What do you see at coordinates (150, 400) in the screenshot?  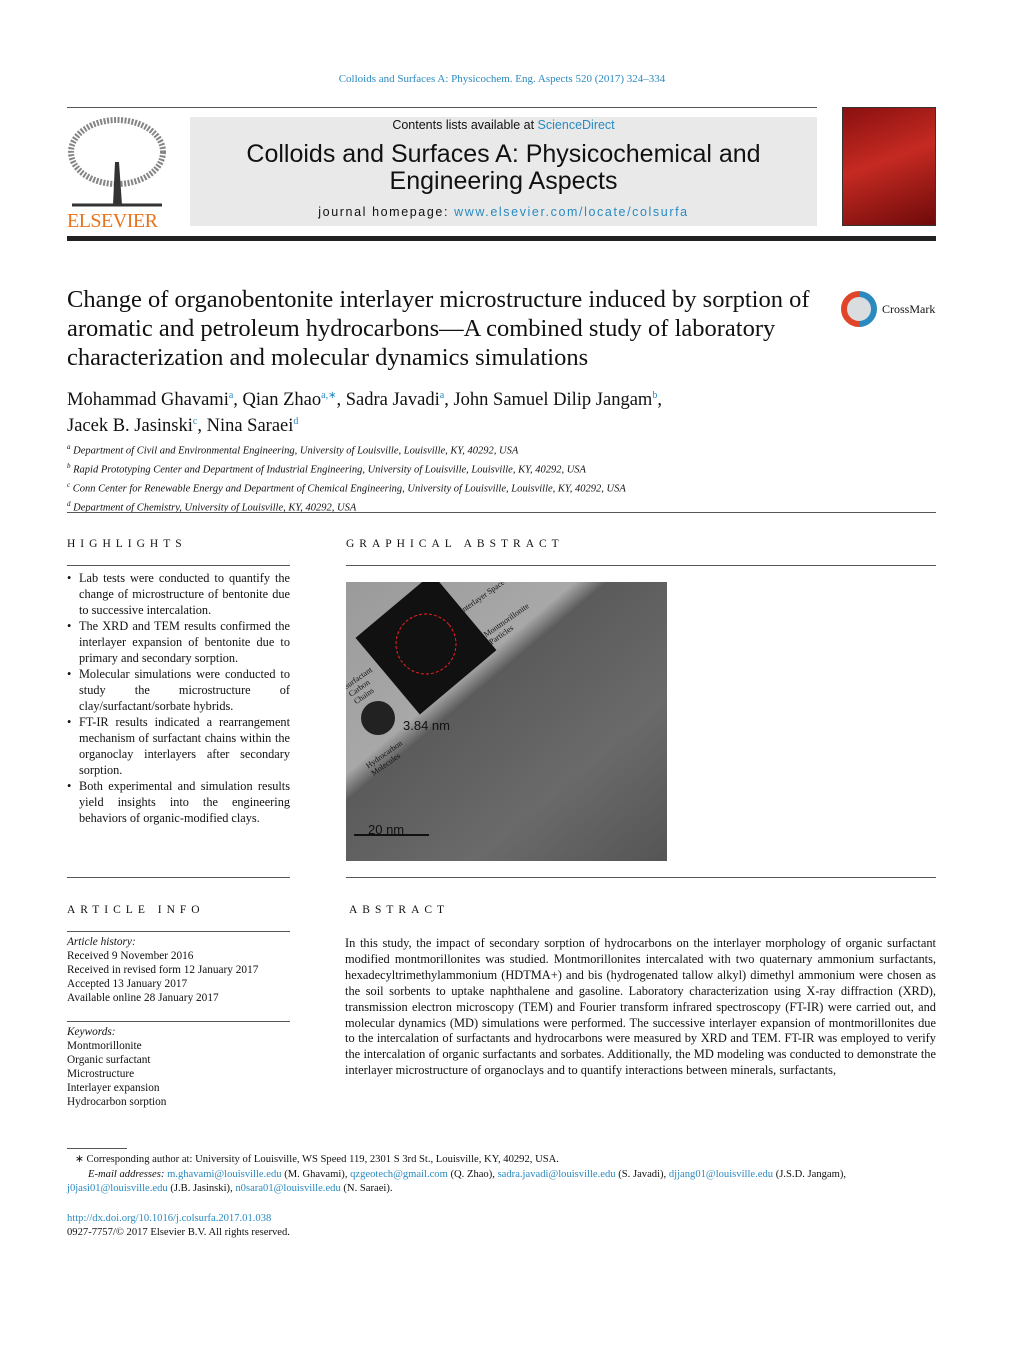 I see `author: Mohammad Ghavamia` at bounding box center [150, 400].